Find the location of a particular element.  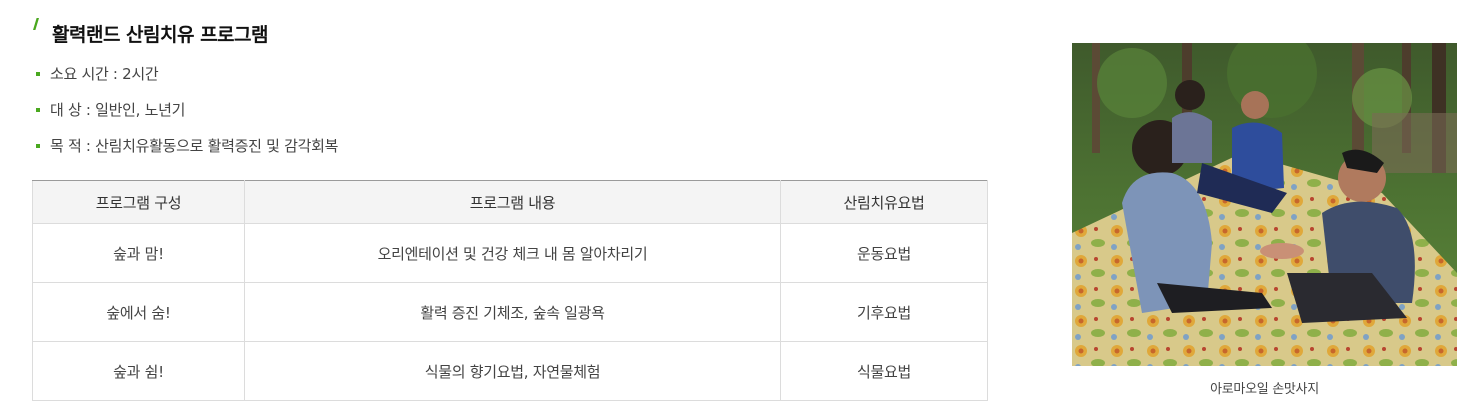

cell-composition: 숲과 쉼! is located at coordinates (138, 371).